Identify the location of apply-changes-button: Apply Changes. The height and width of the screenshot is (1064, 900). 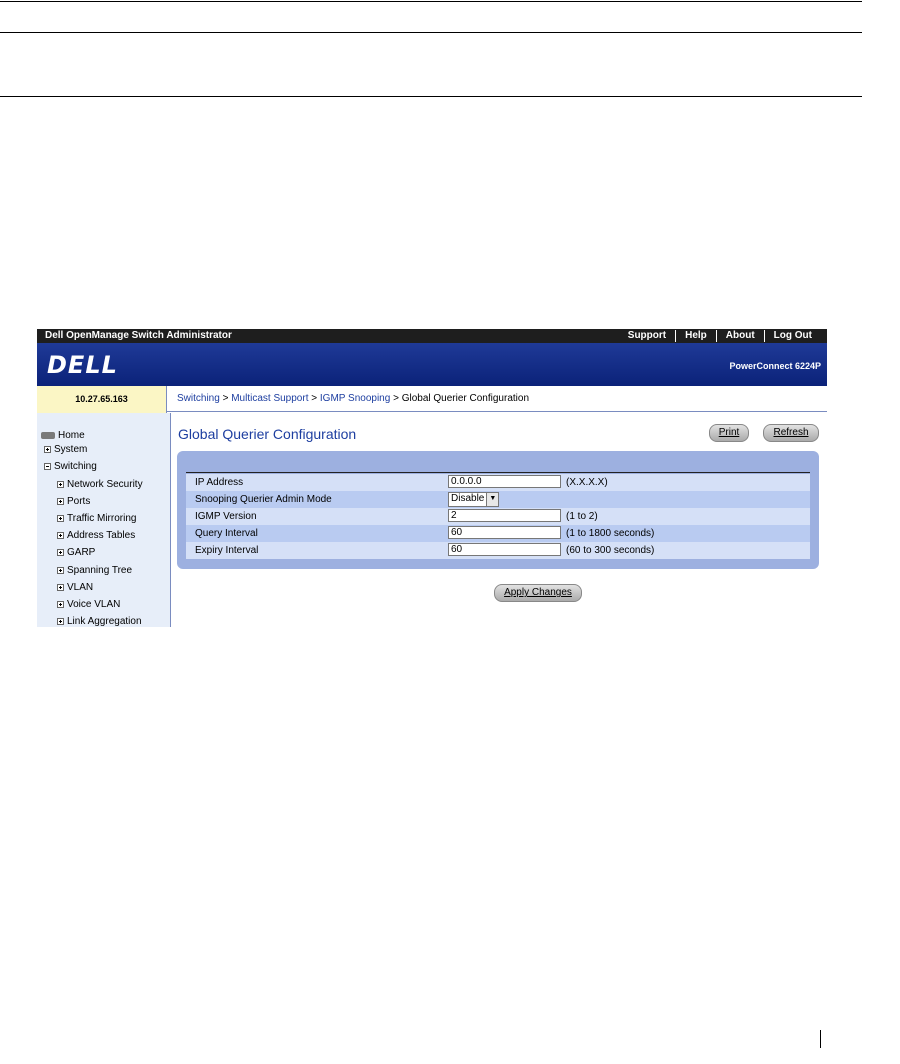
(538, 593).